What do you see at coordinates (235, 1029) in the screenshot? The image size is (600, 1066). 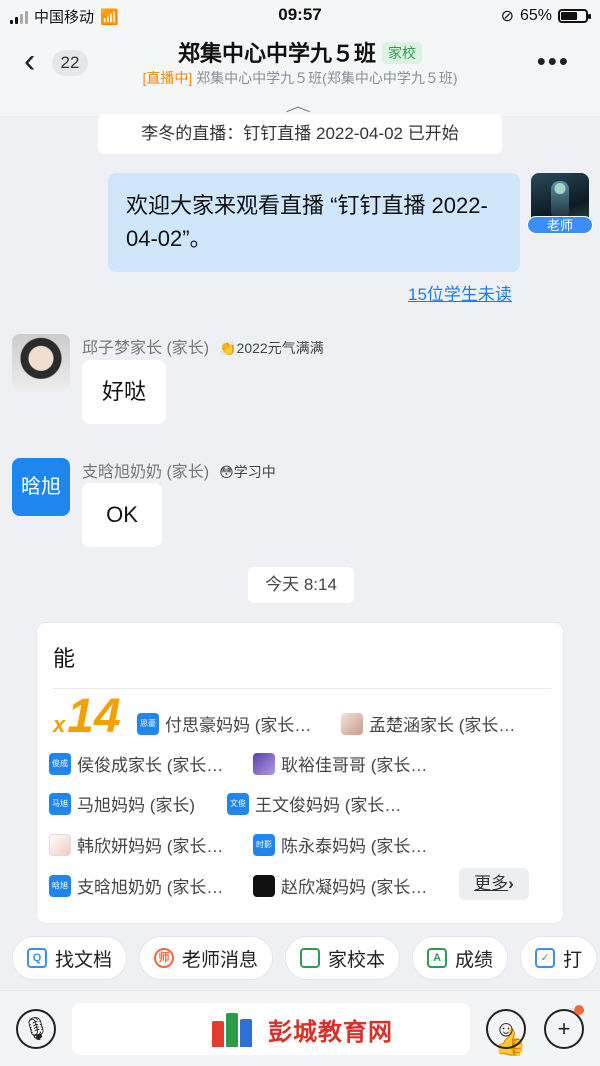 I see `watermark-logo-icon` at bounding box center [235, 1029].